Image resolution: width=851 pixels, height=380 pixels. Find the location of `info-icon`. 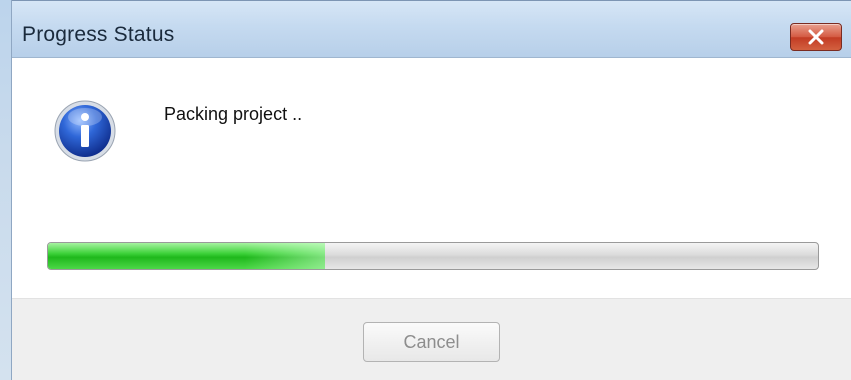

info-icon is located at coordinates (85, 131).